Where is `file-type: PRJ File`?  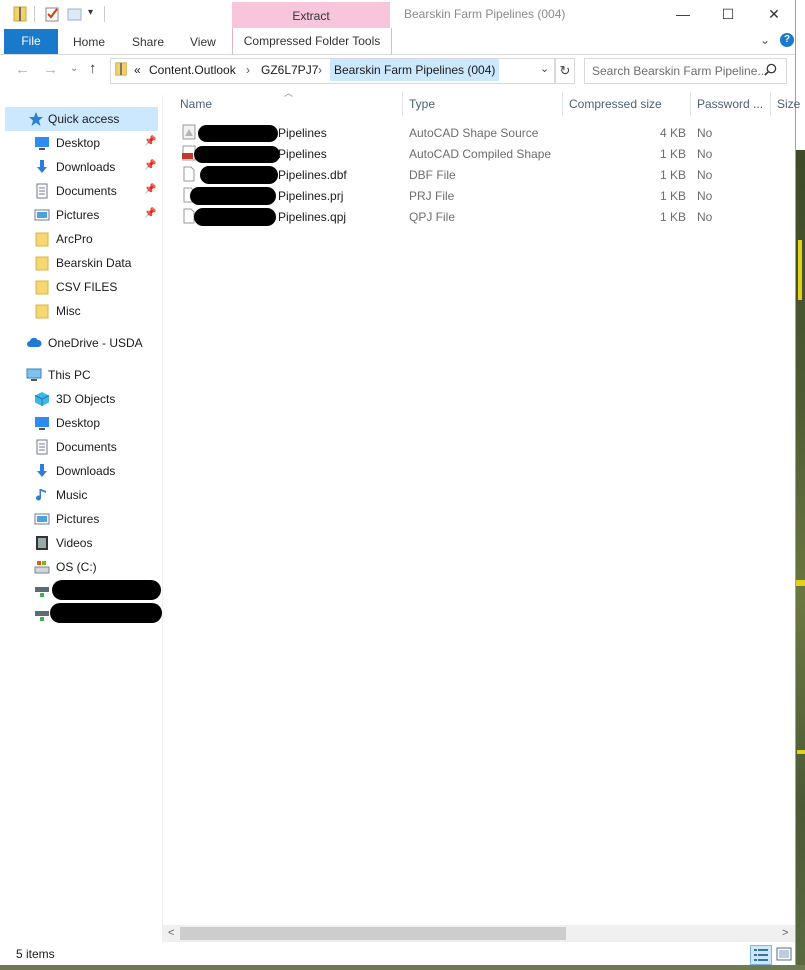 file-type: PRJ File is located at coordinates (432, 196).